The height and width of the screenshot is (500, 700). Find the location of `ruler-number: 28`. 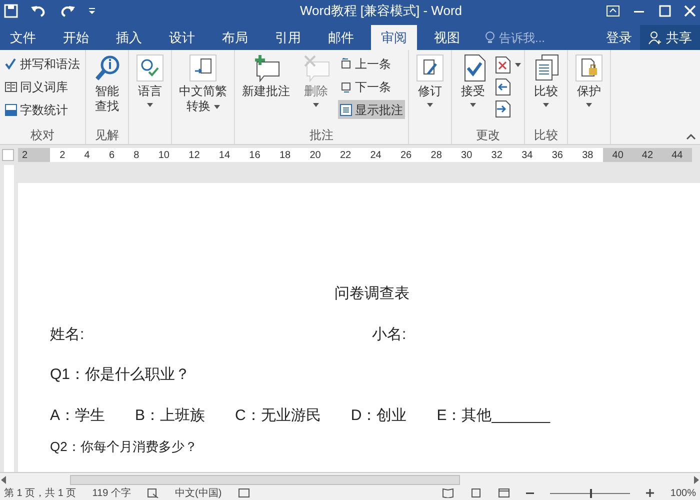

ruler-number: 28 is located at coordinates (436, 155).